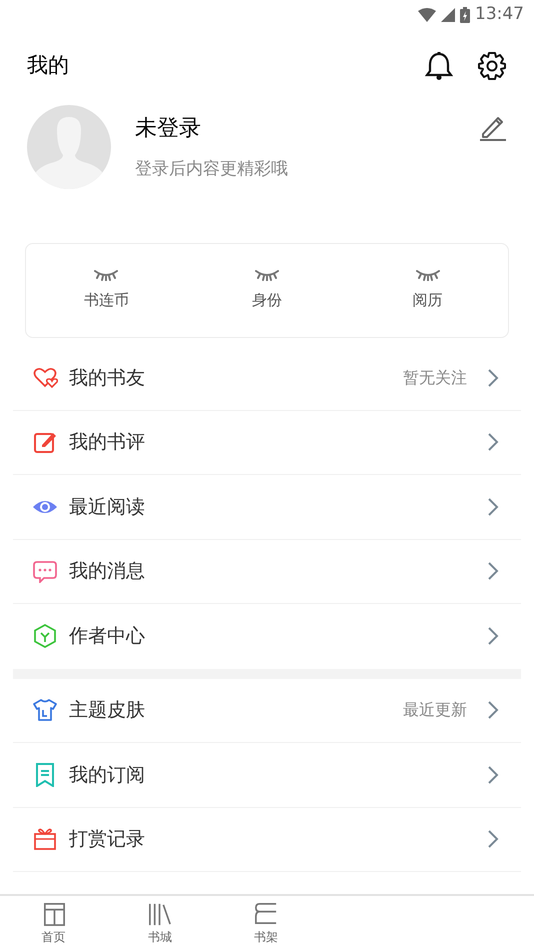  Describe the element at coordinates (48, 66) in the screenshot. I see `page-title: 我的` at that location.